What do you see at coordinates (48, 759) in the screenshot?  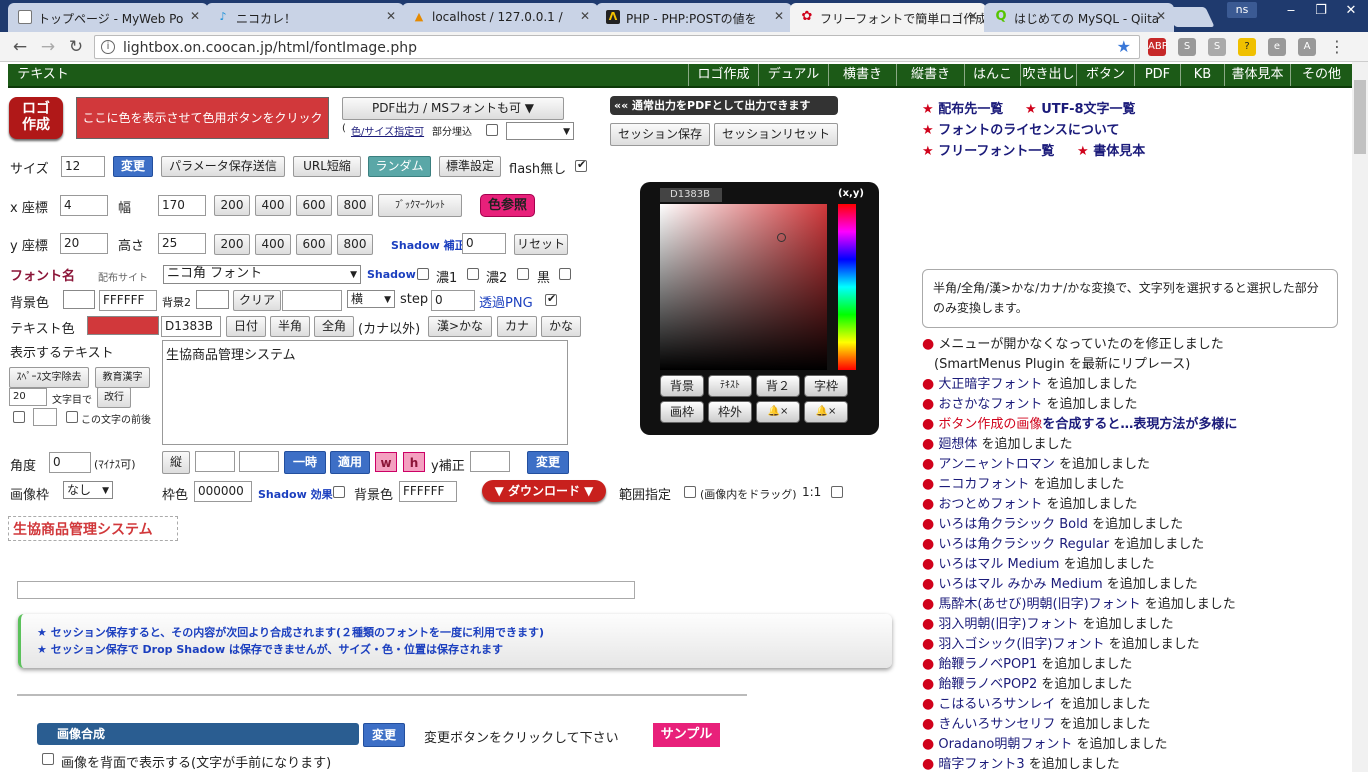 I see `behind-checkbox` at bounding box center [48, 759].